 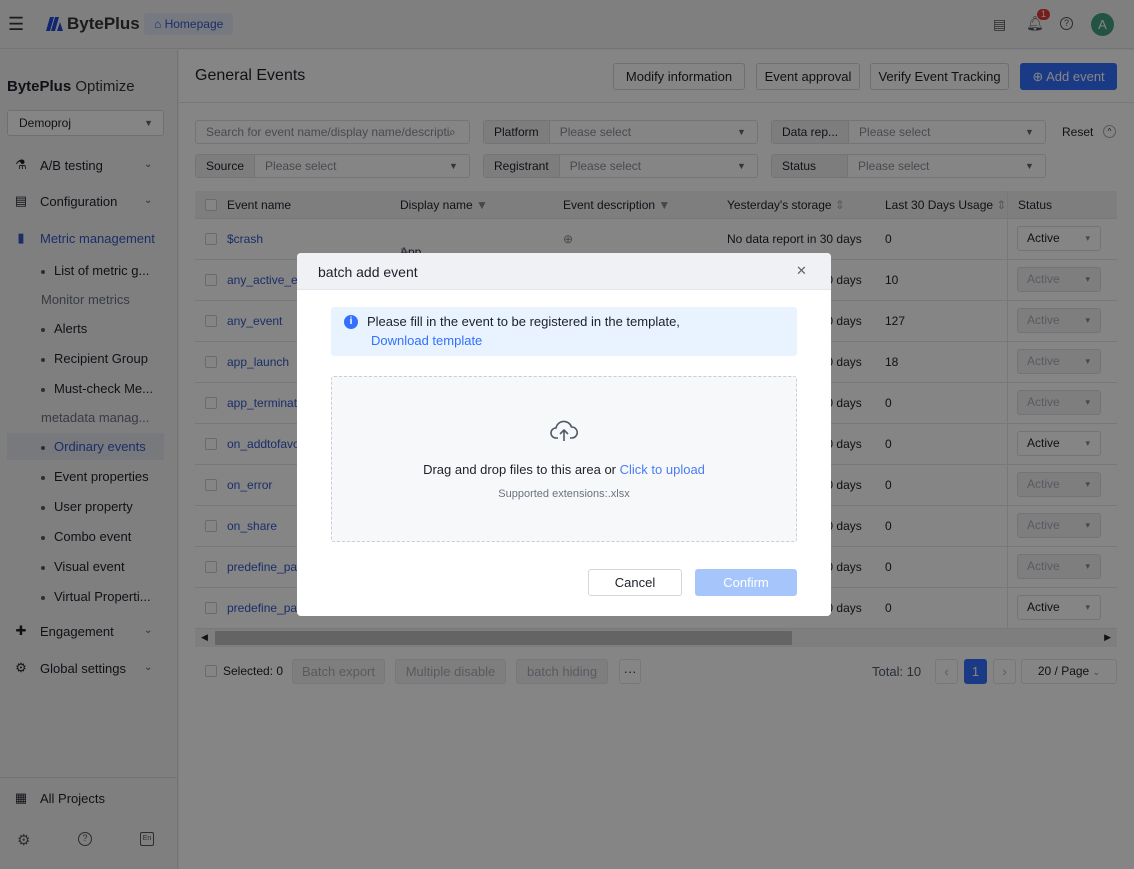 What do you see at coordinates (245, 239) in the screenshot?
I see `event-name-link: $crash` at bounding box center [245, 239].